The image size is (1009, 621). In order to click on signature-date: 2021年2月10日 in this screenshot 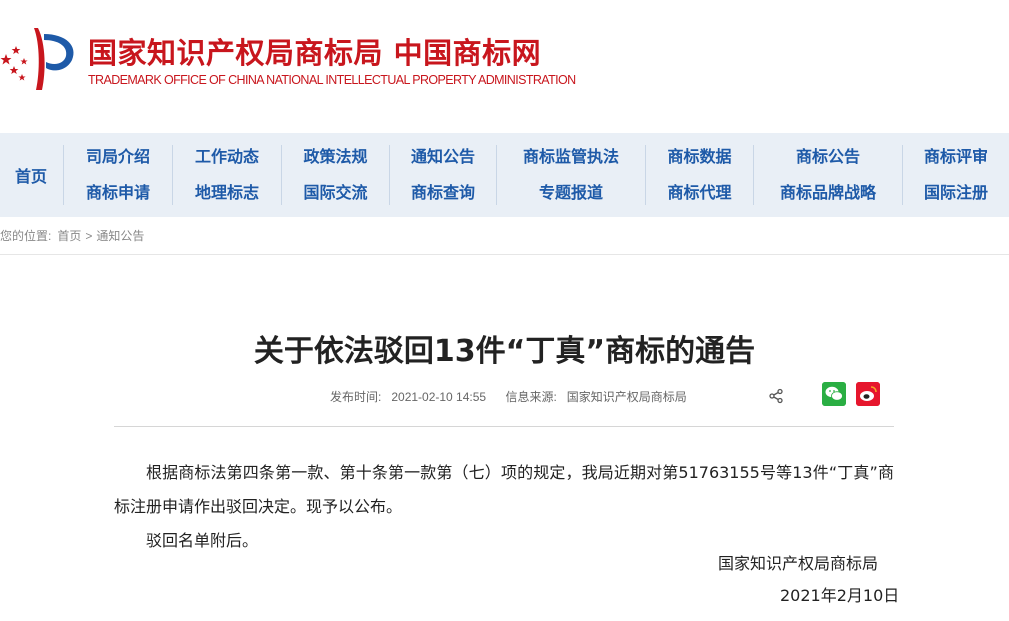, I will do `click(840, 595)`.